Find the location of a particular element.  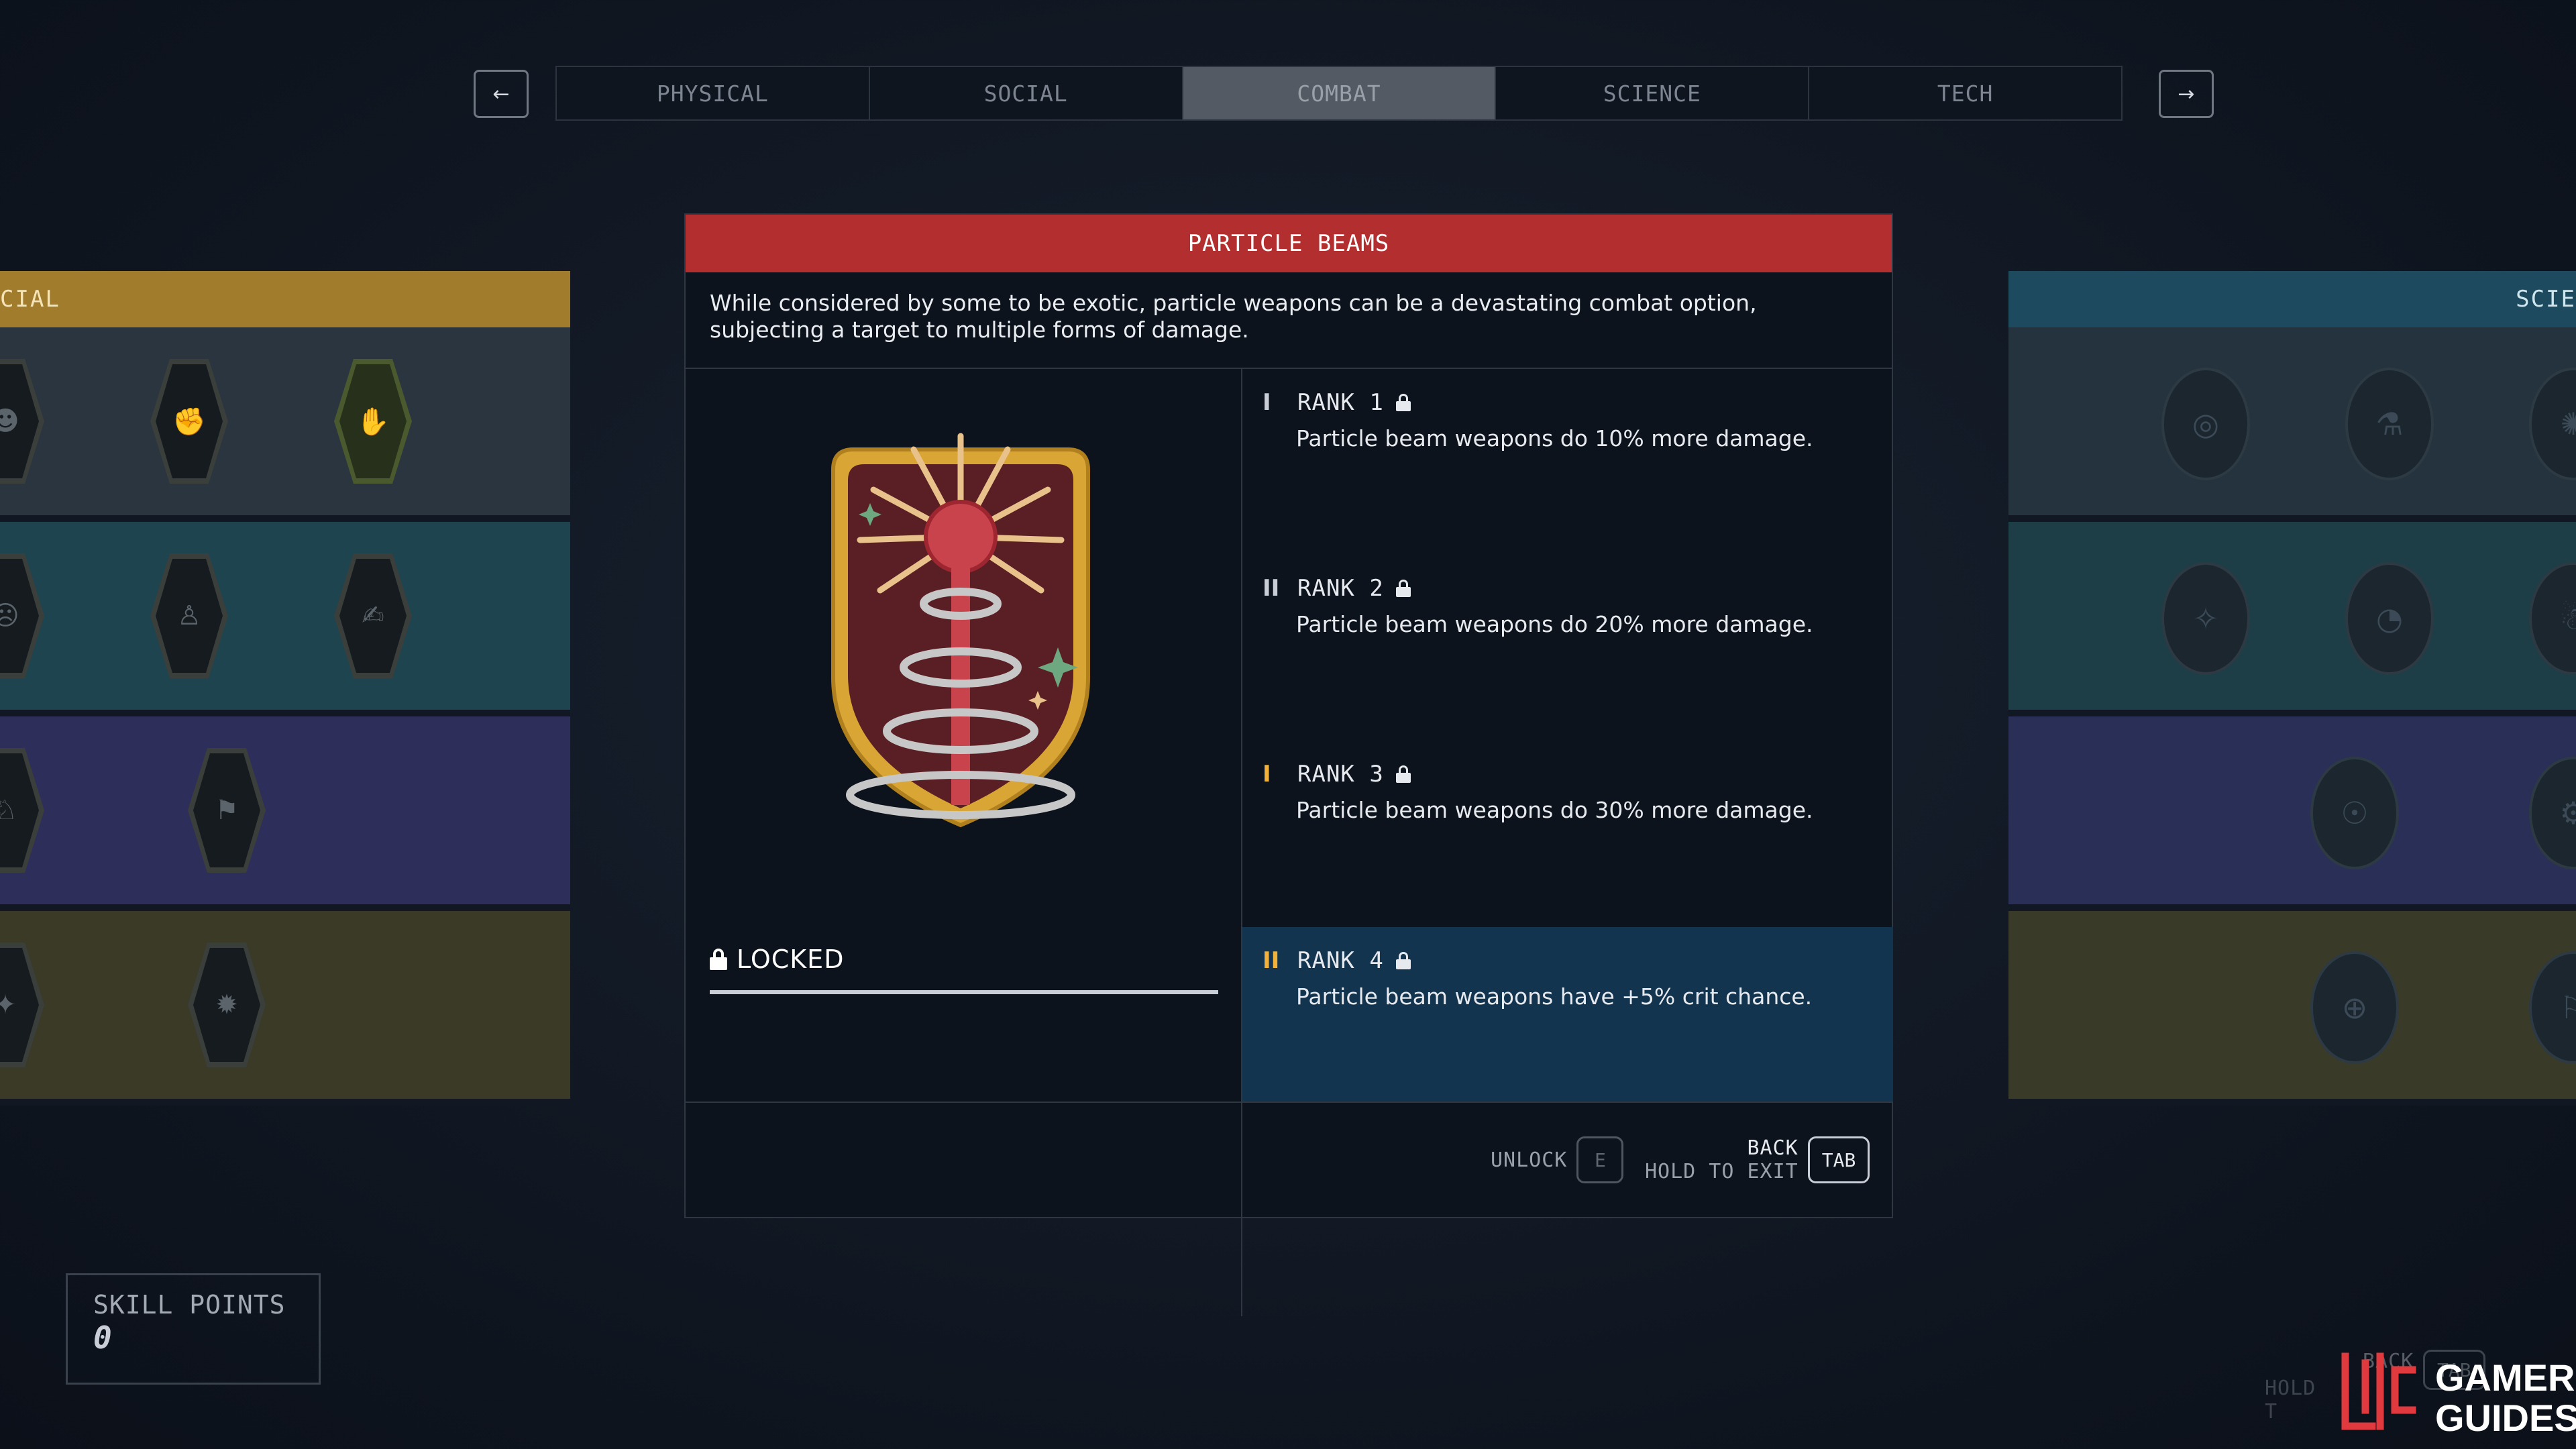

back-hint: BACK HOLD TO EXIT TAB is located at coordinates (1757, 1159).